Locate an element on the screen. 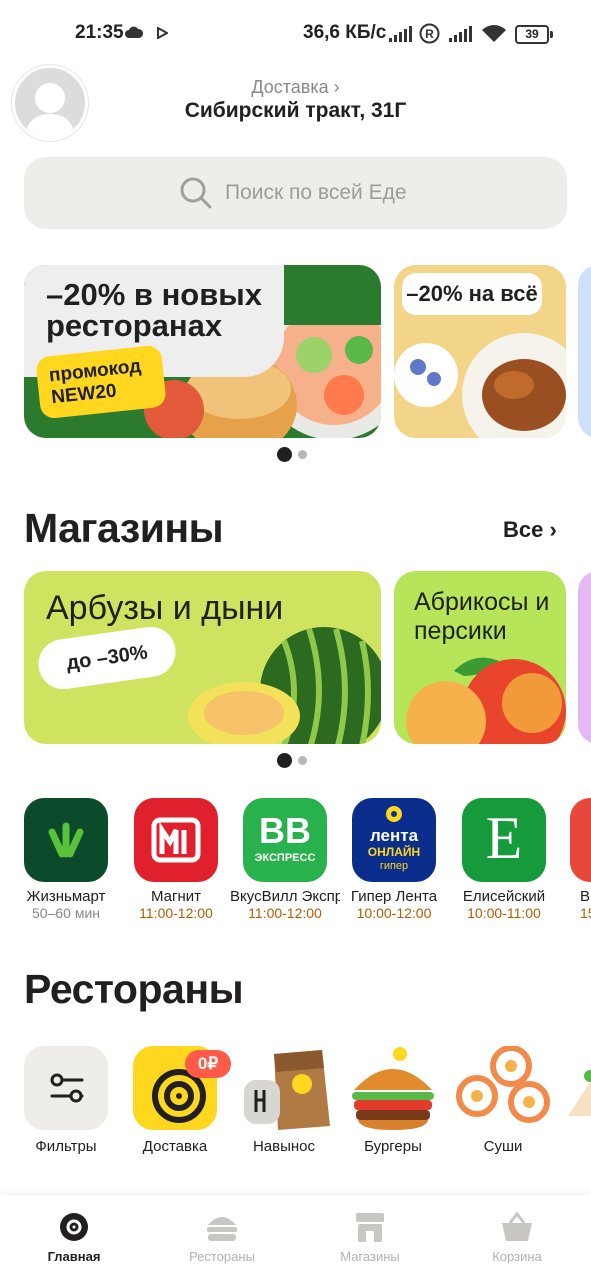  shop-banner-melons: Арбузы и дыни до –30% is located at coordinates (202, 657).